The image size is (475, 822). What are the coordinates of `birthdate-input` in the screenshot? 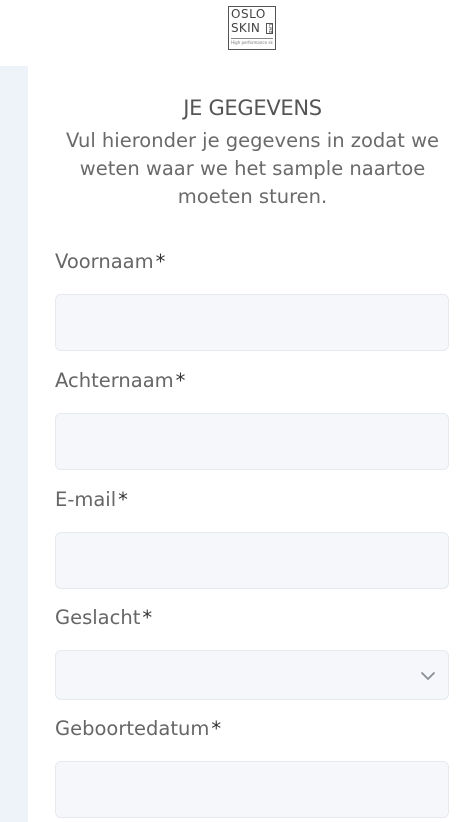 It's located at (252, 789).